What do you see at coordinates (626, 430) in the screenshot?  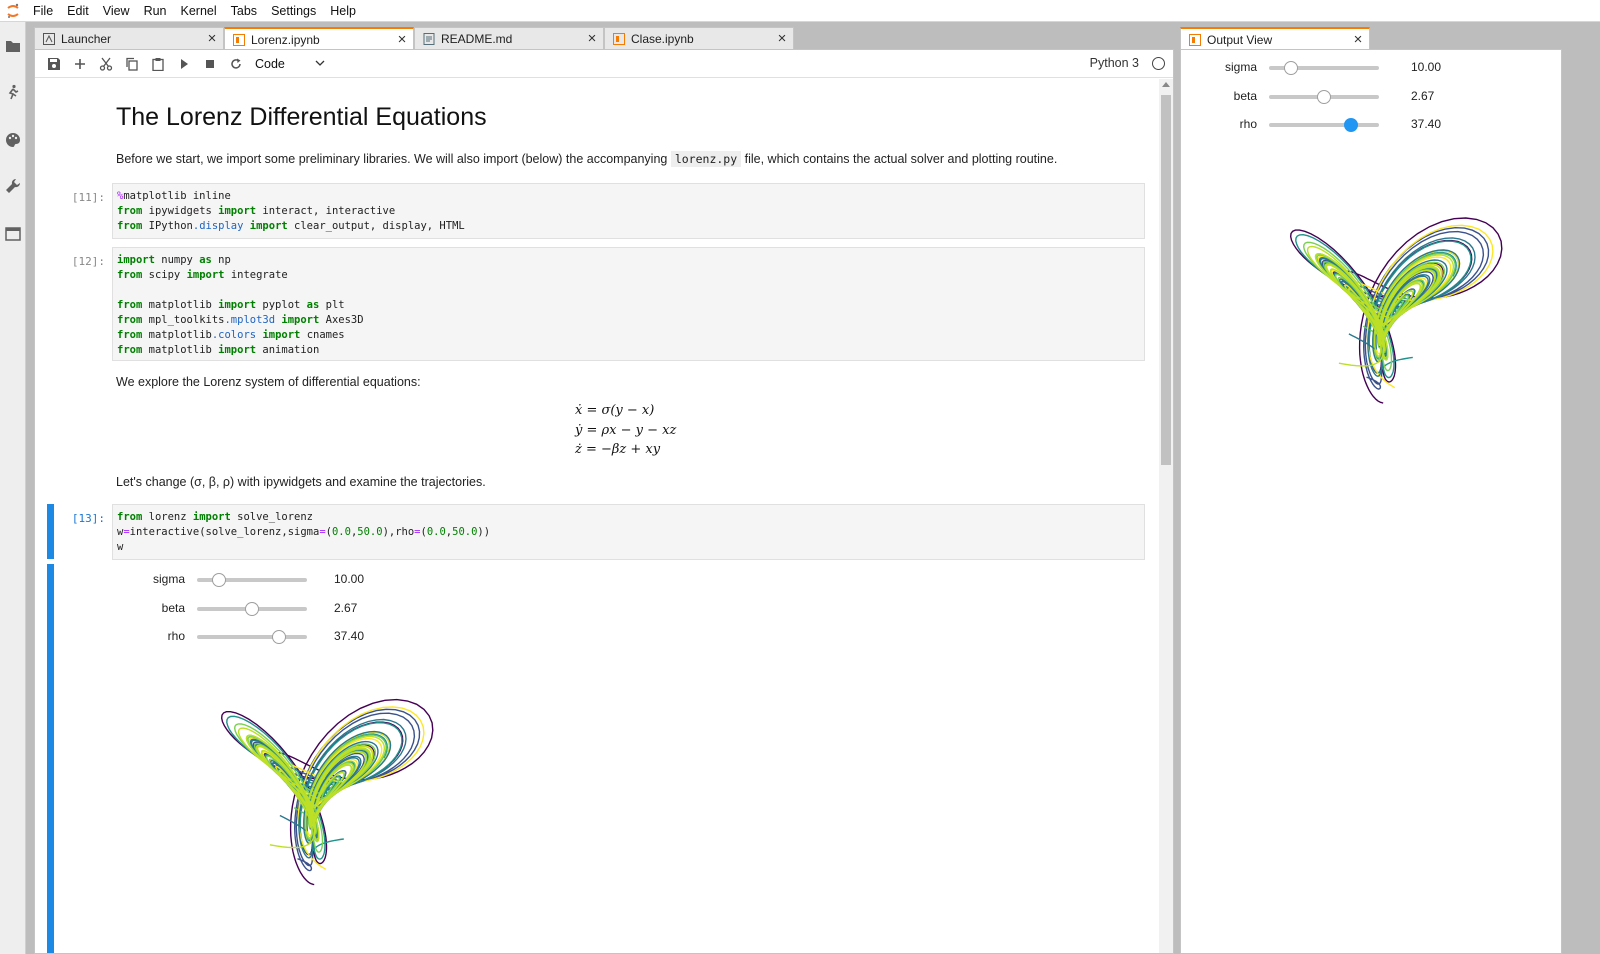 I see `equation-y: ẏ = ρx − y − xz` at bounding box center [626, 430].